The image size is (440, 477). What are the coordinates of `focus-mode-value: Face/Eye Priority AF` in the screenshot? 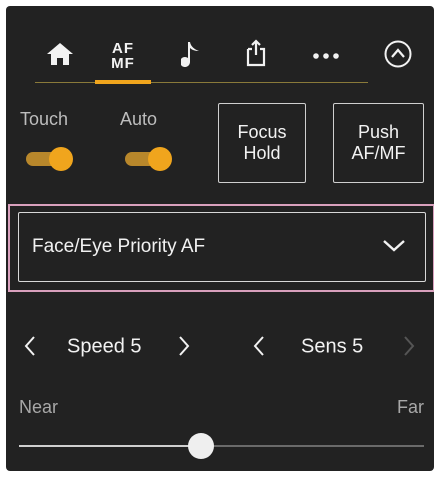 It's located at (119, 246).